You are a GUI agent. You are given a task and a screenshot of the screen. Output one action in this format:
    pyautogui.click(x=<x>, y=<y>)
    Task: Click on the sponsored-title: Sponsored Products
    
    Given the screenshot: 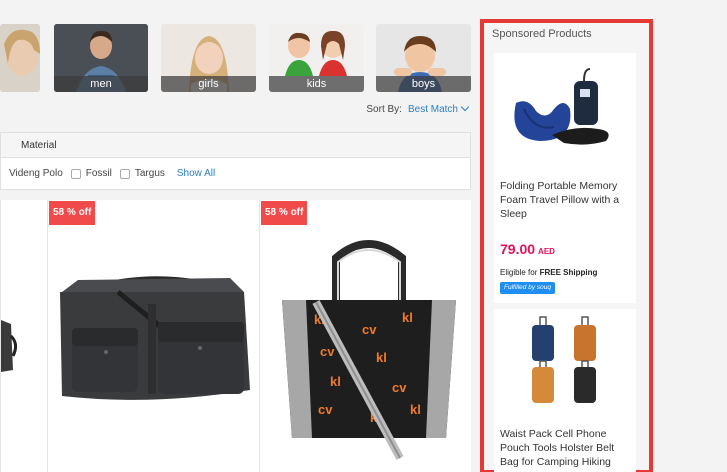 What is the action you would take?
    pyautogui.click(x=542, y=34)
    